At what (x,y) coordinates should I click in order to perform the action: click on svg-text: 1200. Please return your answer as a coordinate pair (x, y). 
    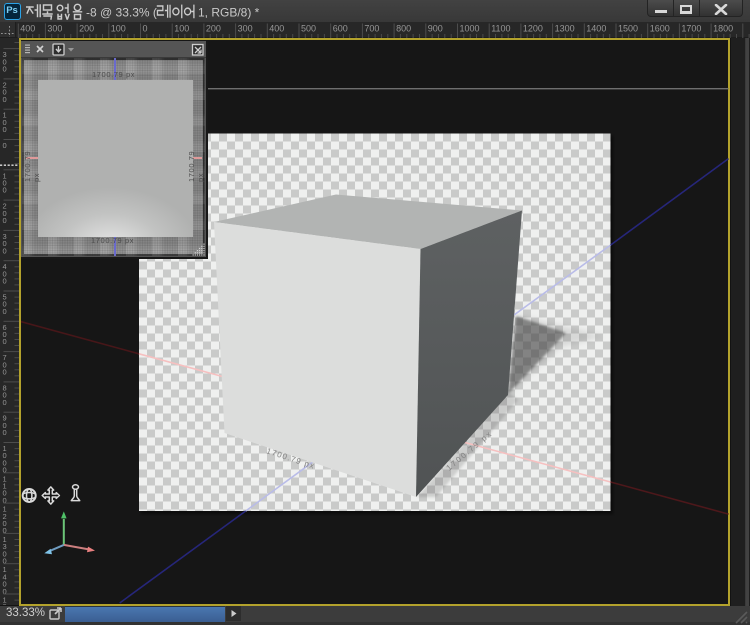
    Looking at the image, I should click on (533, 29).